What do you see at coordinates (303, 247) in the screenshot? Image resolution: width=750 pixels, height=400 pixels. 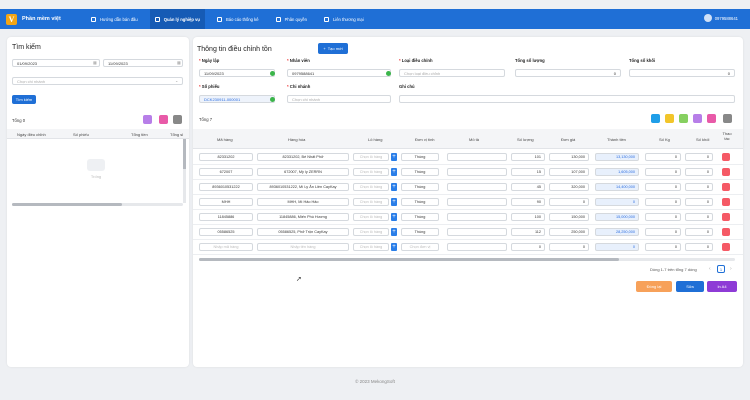 I see `product-cell: Nhập tên hàng` at bounding box center [303, 247].